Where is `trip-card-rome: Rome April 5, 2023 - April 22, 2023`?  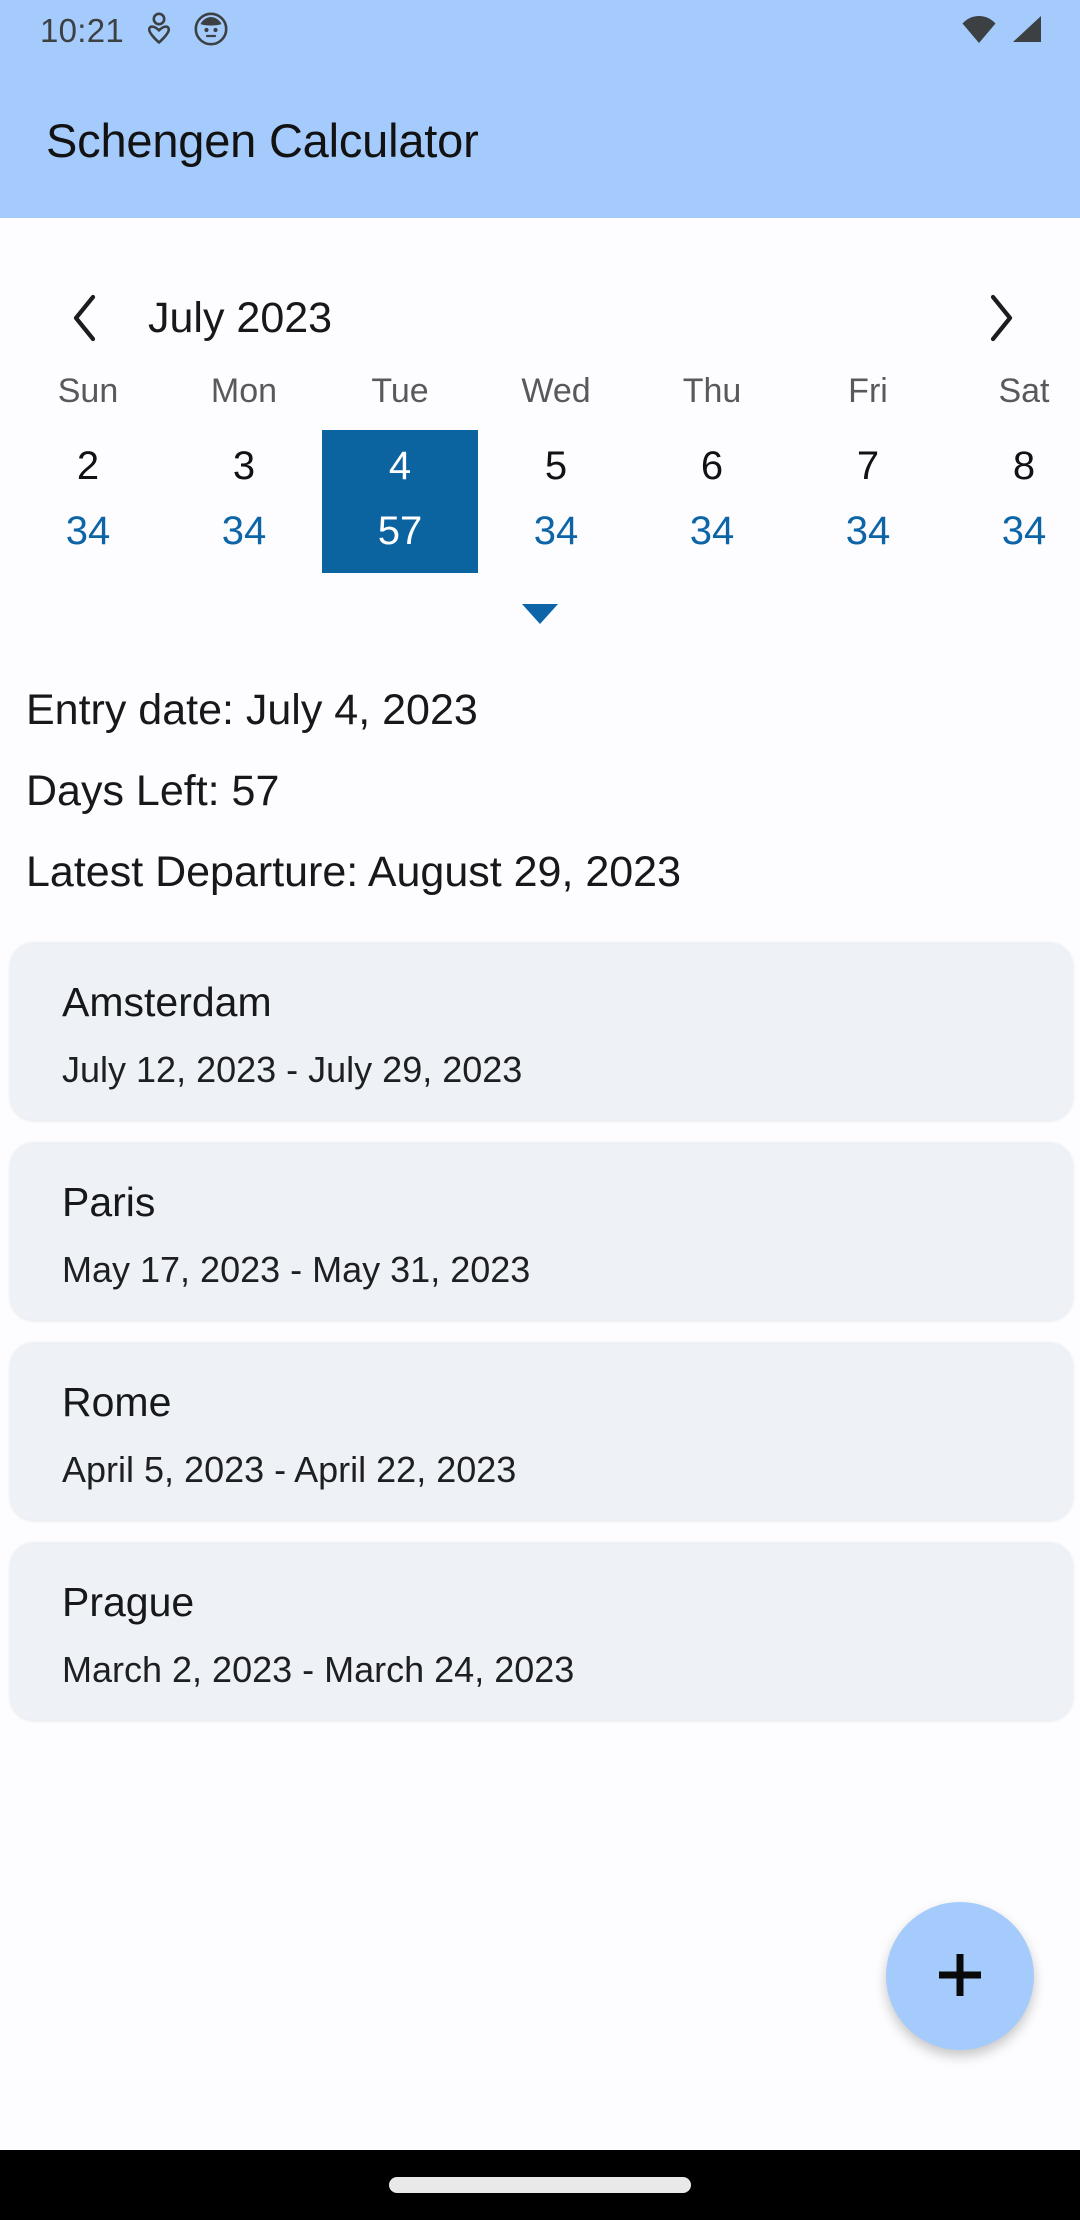 trip-card-rome: Rome April 5, 2023 - April 22, 2023 is located at coordinates (541, 1431).